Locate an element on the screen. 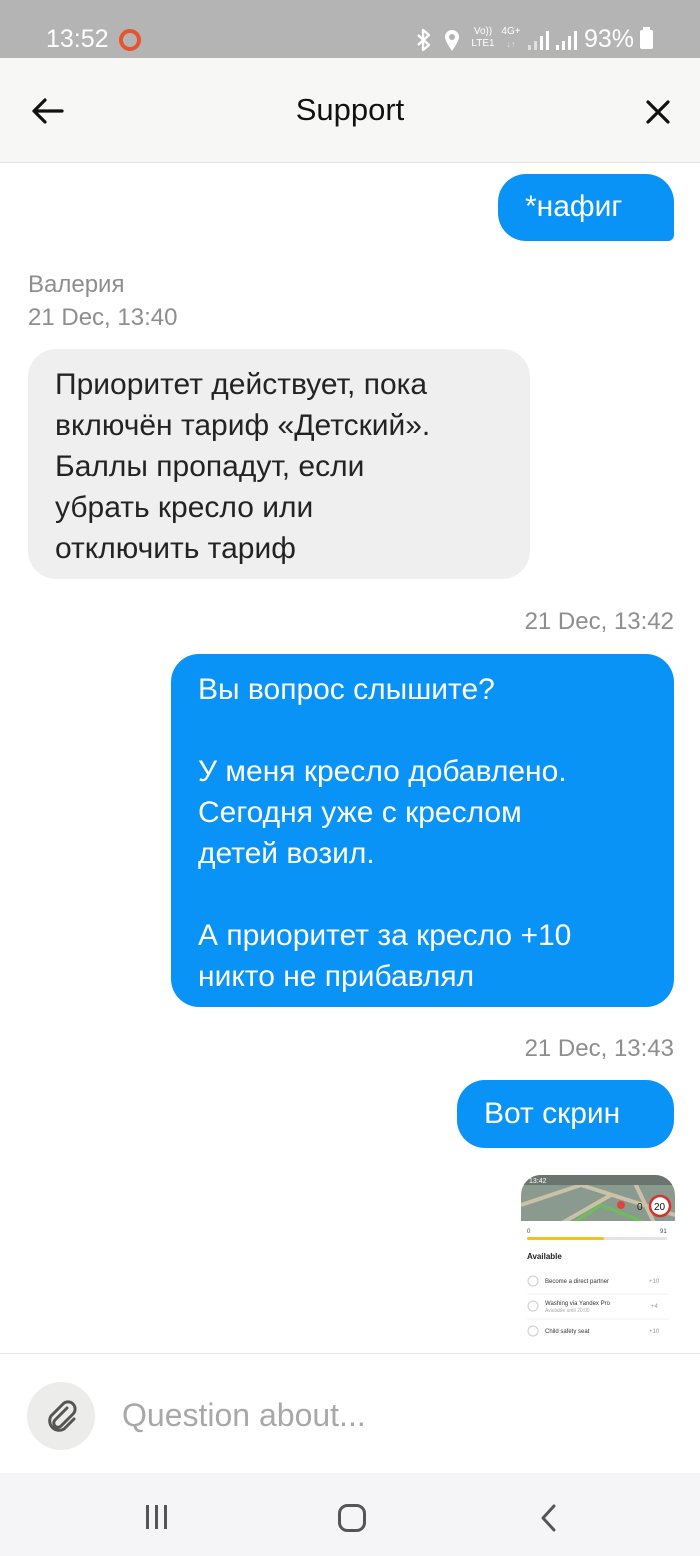  status-time: 13:52 is located at coordinates (77, 39).